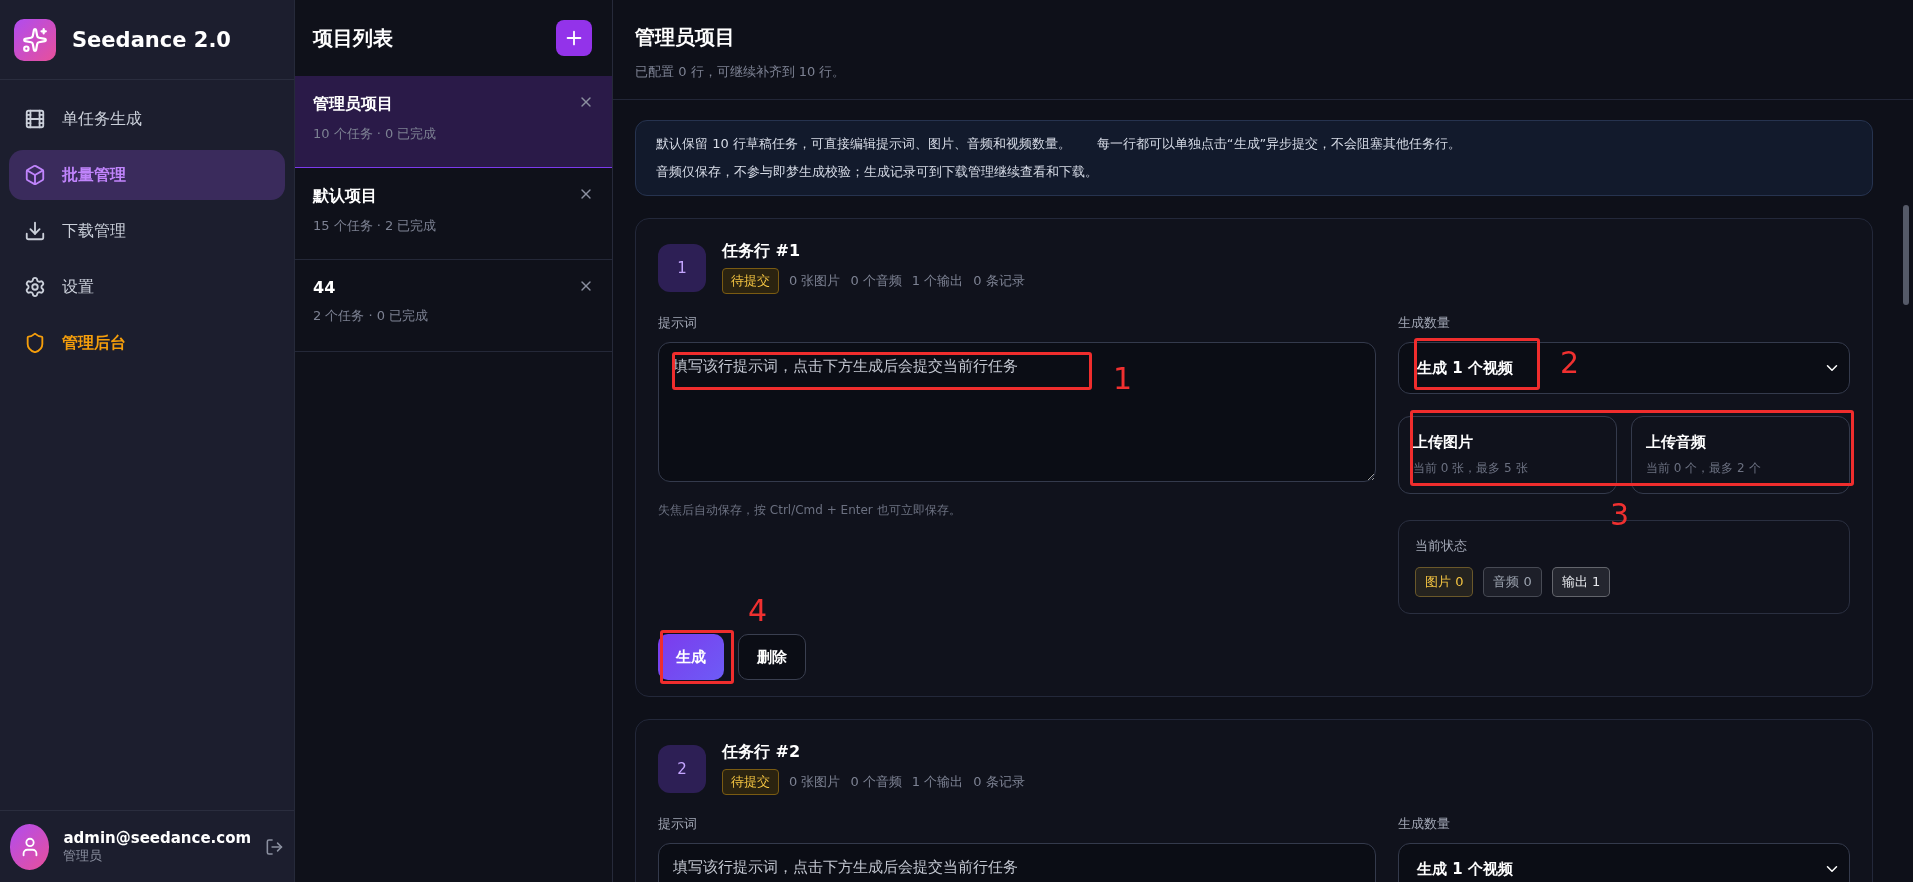 The width and height of the screenshot is (1913, 882). I want to click on notice-text: 默认保留 10 行草稿任务，可直接编辑提示词、图片、音频和视频数量。 每一行都可以单独点击“生成”异步提交，不会阻塞其他任务行。, so click(1059, 144).